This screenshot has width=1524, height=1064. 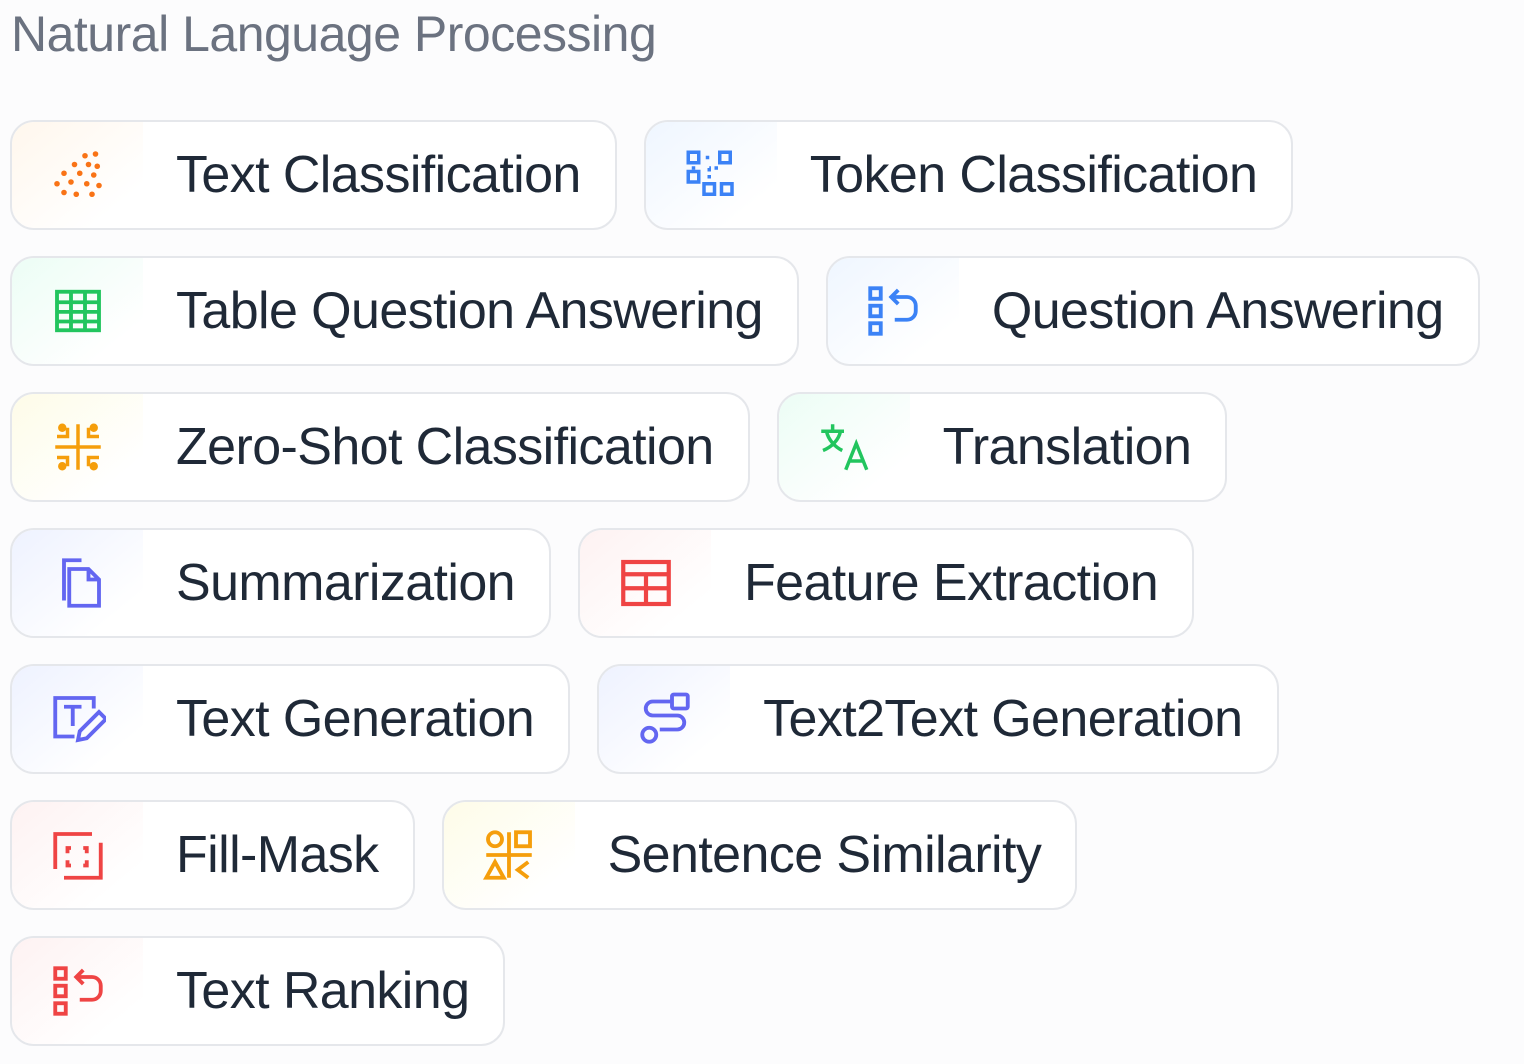 What do you see at coordinates (509, 855) in the screenshot?
I see `sentence-similarity-icon` at bounding box center [509, 855].